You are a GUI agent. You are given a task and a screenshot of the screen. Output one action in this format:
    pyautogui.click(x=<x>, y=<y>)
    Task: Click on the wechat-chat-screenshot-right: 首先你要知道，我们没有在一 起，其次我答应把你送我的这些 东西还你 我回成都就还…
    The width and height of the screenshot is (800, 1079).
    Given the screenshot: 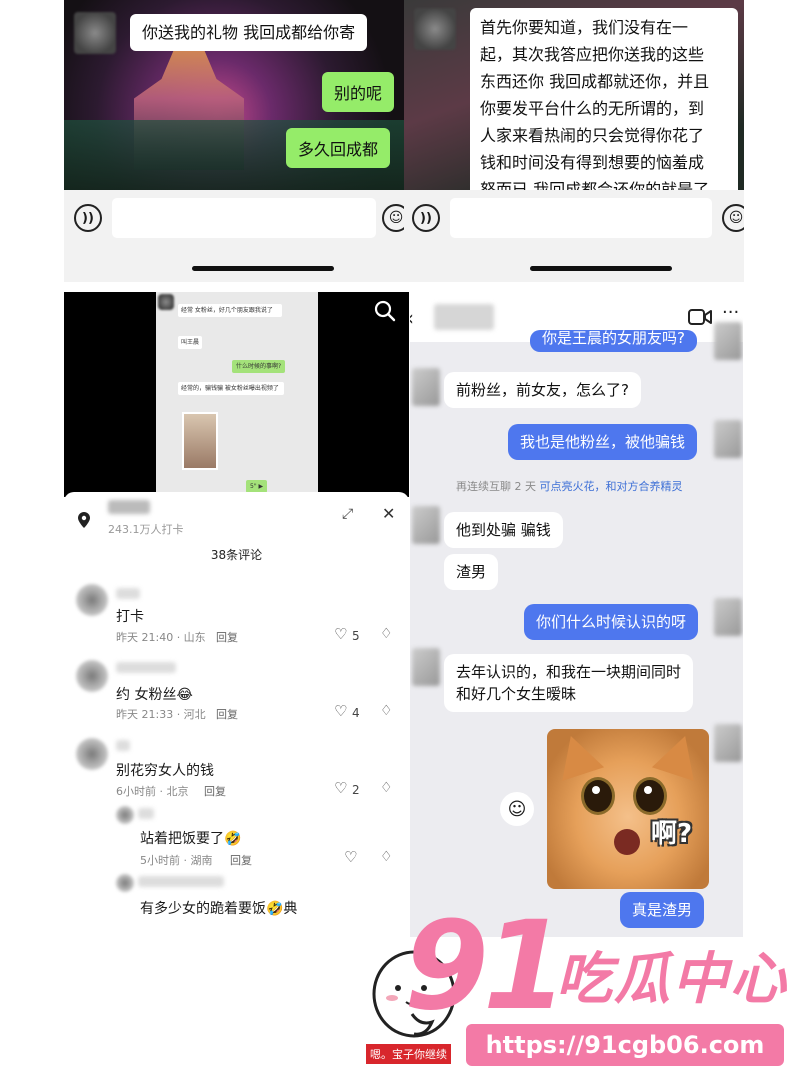 What is the action you would take?
    pyautogui.click(x=574, y=141)
    